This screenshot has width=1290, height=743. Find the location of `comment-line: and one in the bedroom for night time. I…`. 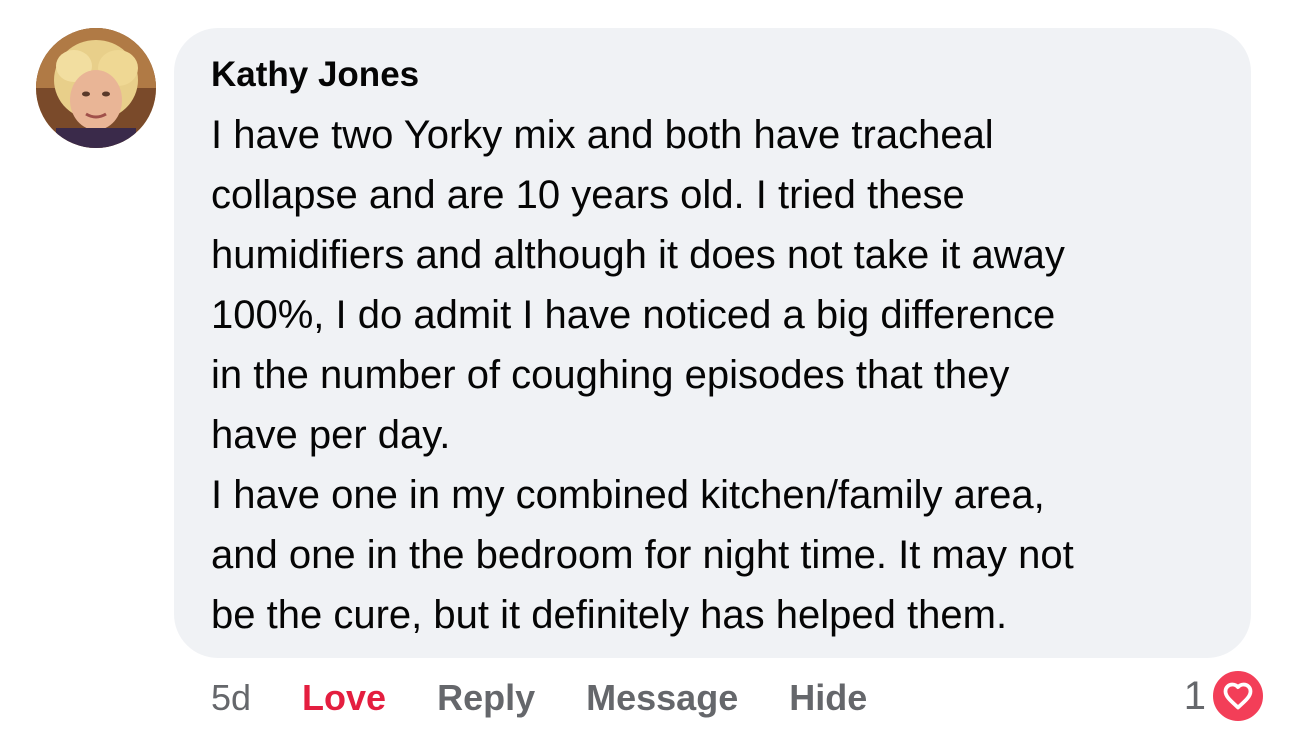

comment-line: and one in the bedroom for night time. I… is located at coordinates (642, 555).